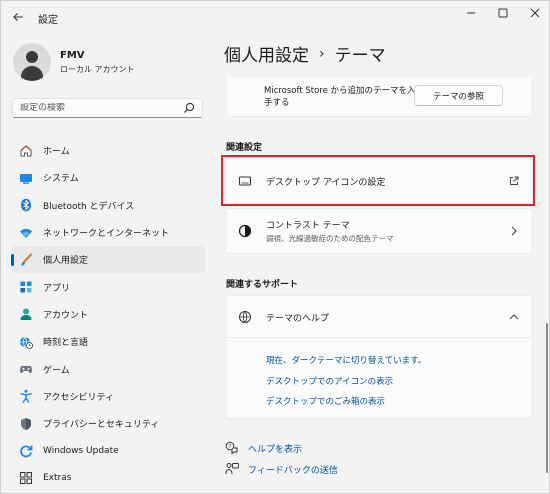 This screenshot has height=494, width=550. I want to click on close-button, so click(535, 13).